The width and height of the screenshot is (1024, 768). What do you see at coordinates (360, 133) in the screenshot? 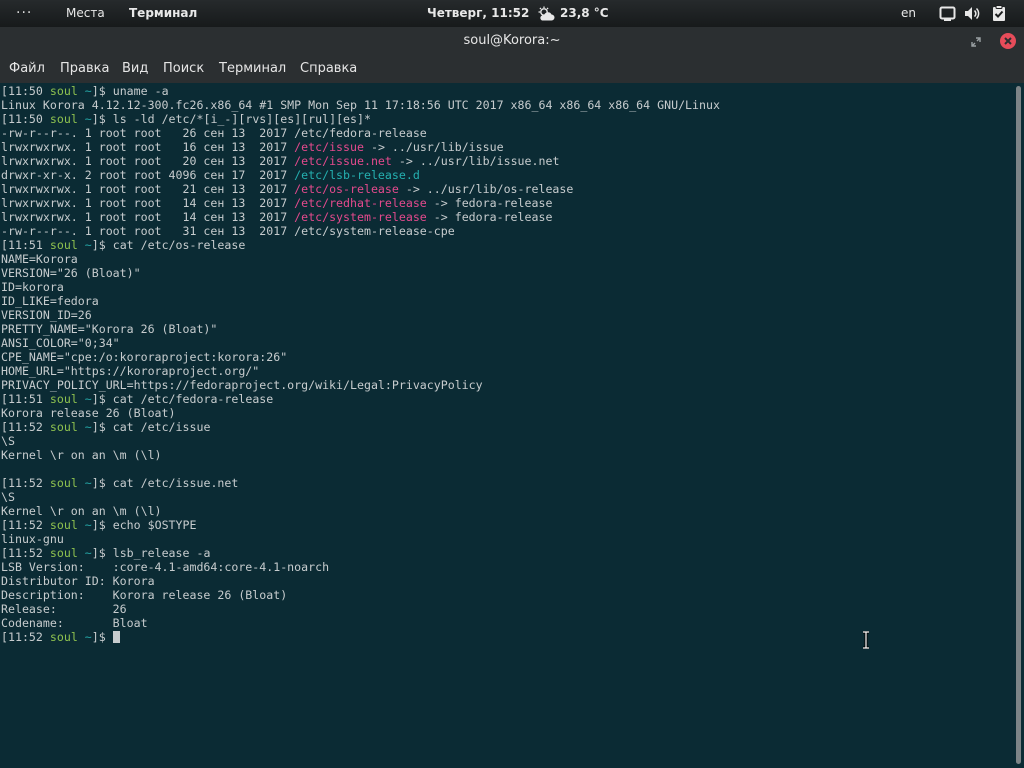
I see `ls-name: /etc/fedora-release` at bounding box center [360, 133].